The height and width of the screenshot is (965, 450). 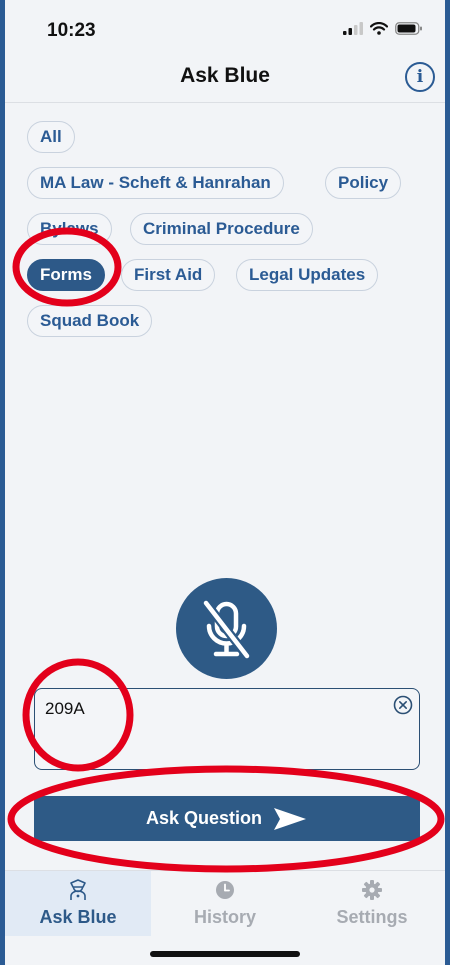 What do you see at coordinates (379, 28) in the screenshot?
I see `wifi-icon` at bounding box center [379, 28].